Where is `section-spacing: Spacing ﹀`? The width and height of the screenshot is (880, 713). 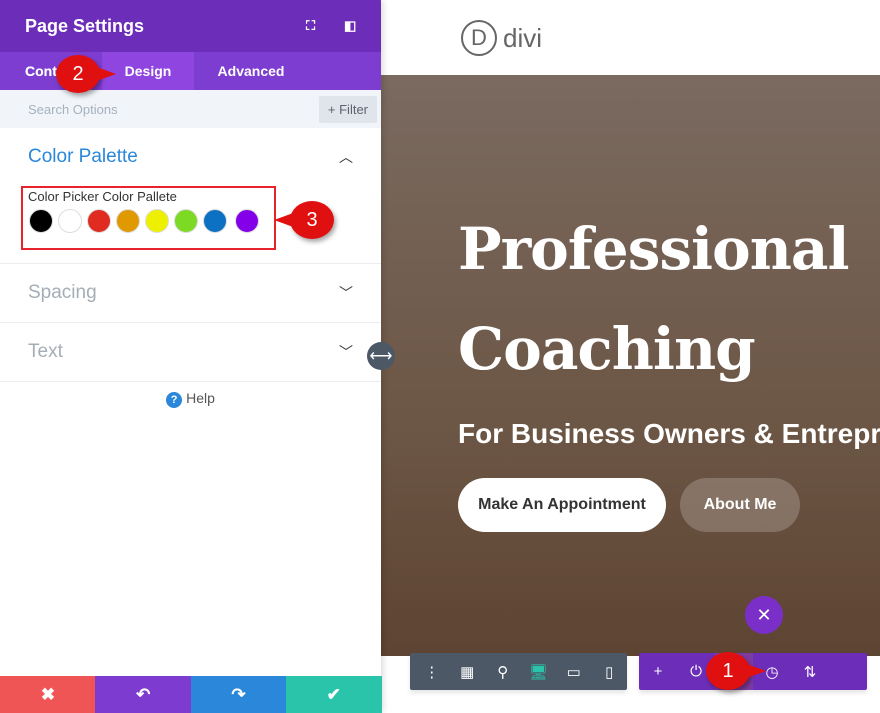
section-spacing: Spacing ﹀ is located at coordinates (190, 293).